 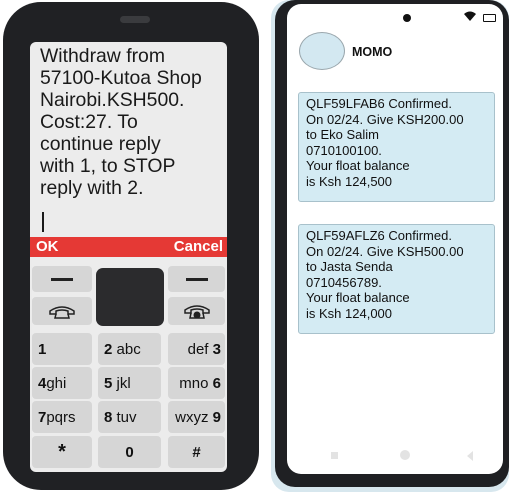 What do you see at coordinates (407, 18) in the screenshot?
I see `front-camera` at bounding box center [407, 18].